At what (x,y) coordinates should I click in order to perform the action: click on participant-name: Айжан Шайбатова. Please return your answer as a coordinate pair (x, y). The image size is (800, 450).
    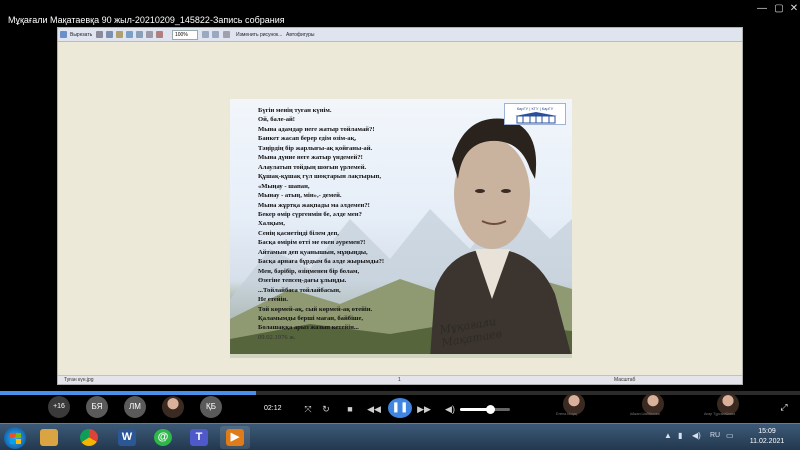
    Looking at the image, I should click on (645, 414).